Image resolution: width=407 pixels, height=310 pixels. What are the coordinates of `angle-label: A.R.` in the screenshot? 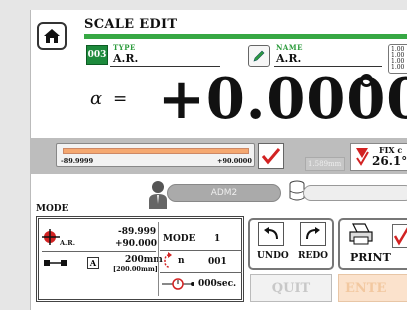 It's located at (67, 243).